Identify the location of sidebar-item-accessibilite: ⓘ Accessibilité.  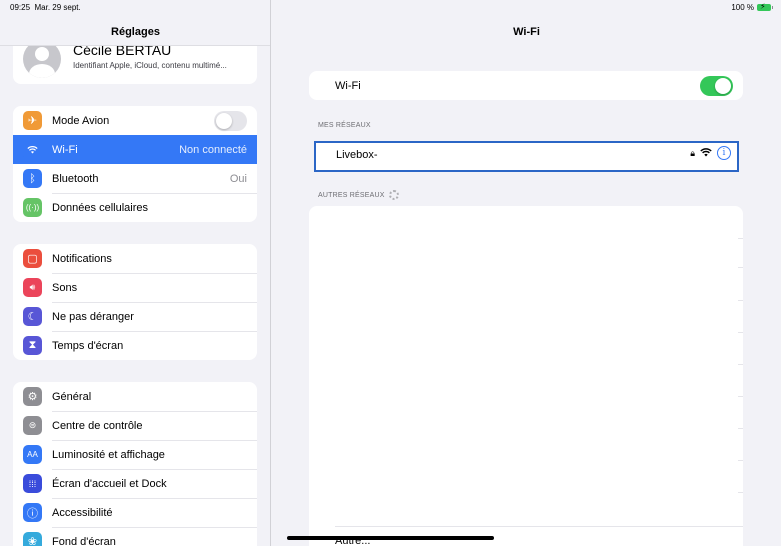
(135, 512).